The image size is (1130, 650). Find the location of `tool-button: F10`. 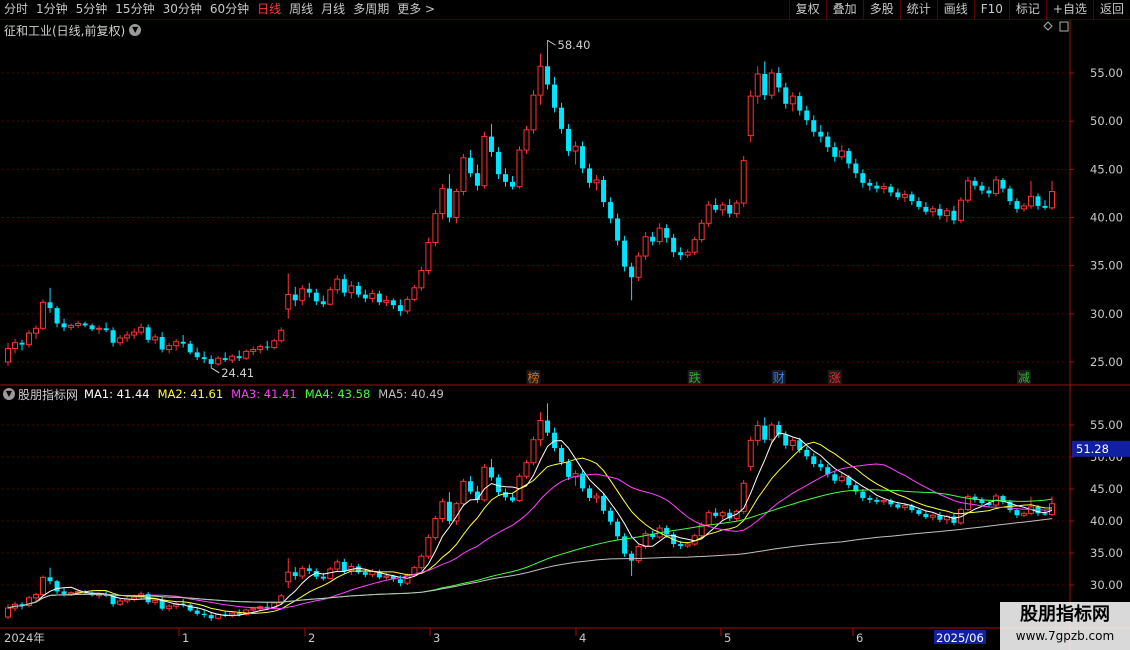

tool-button: F10 is located at coordinates (991, 10).